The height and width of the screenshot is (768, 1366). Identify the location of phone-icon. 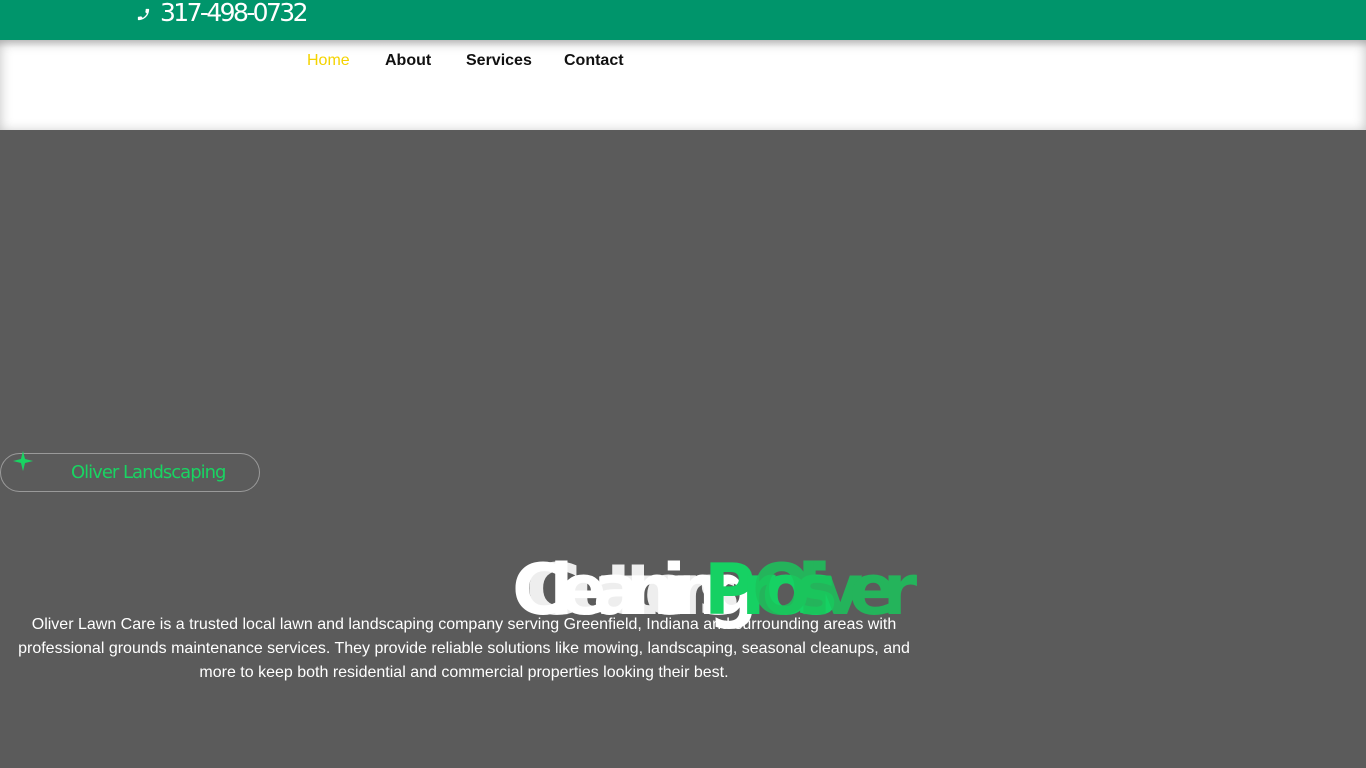
(143, 14).